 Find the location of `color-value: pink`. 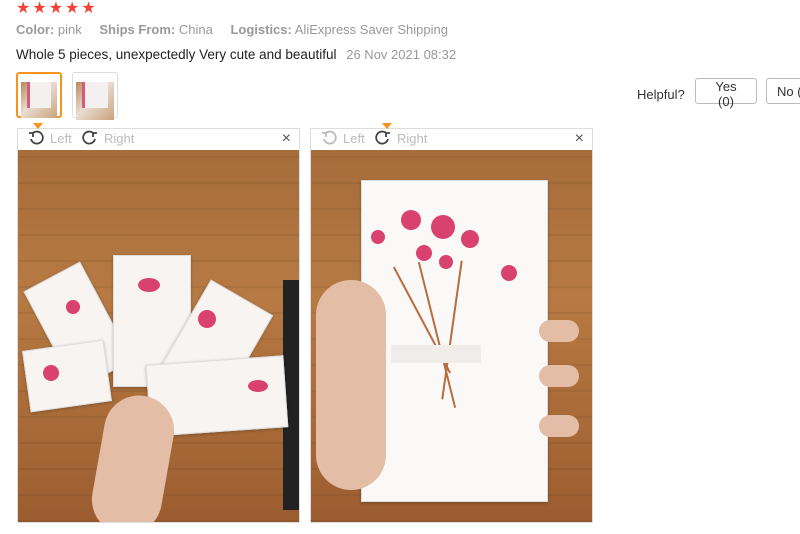

color-value: pink is located at coordinates (69, 29).